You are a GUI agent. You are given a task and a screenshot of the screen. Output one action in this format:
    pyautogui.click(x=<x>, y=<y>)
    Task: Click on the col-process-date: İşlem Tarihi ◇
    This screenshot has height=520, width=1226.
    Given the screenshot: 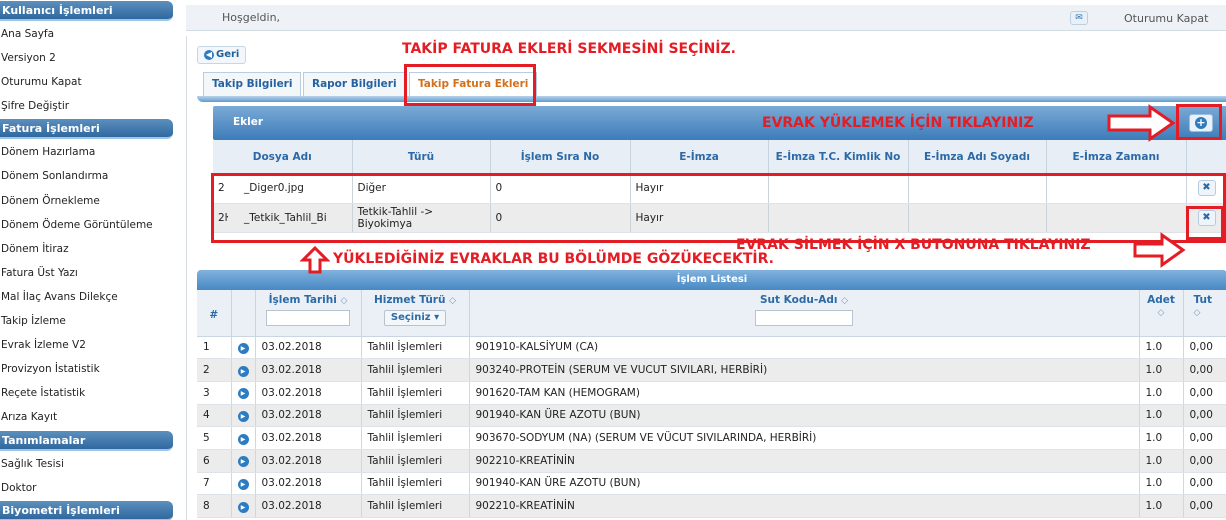 What is the action you would take?
    pyautogui.click(x=308, y=313)
    